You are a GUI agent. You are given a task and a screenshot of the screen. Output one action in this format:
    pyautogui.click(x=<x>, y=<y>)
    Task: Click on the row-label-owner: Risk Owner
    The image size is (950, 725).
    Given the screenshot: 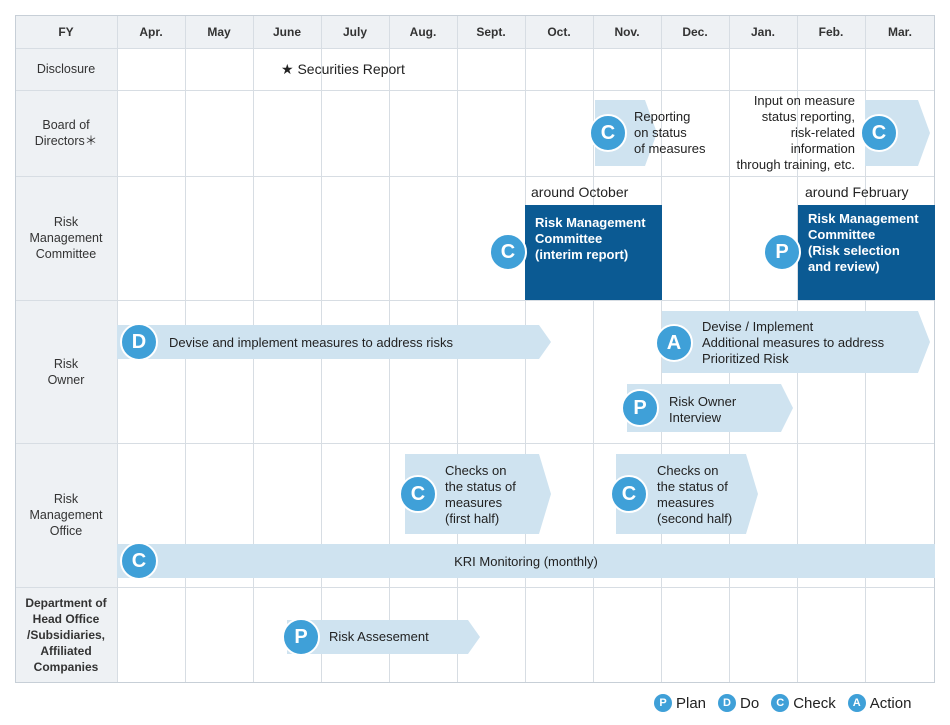 What is the action you would take?
    pyautogui.click(x=66, y=371)
    